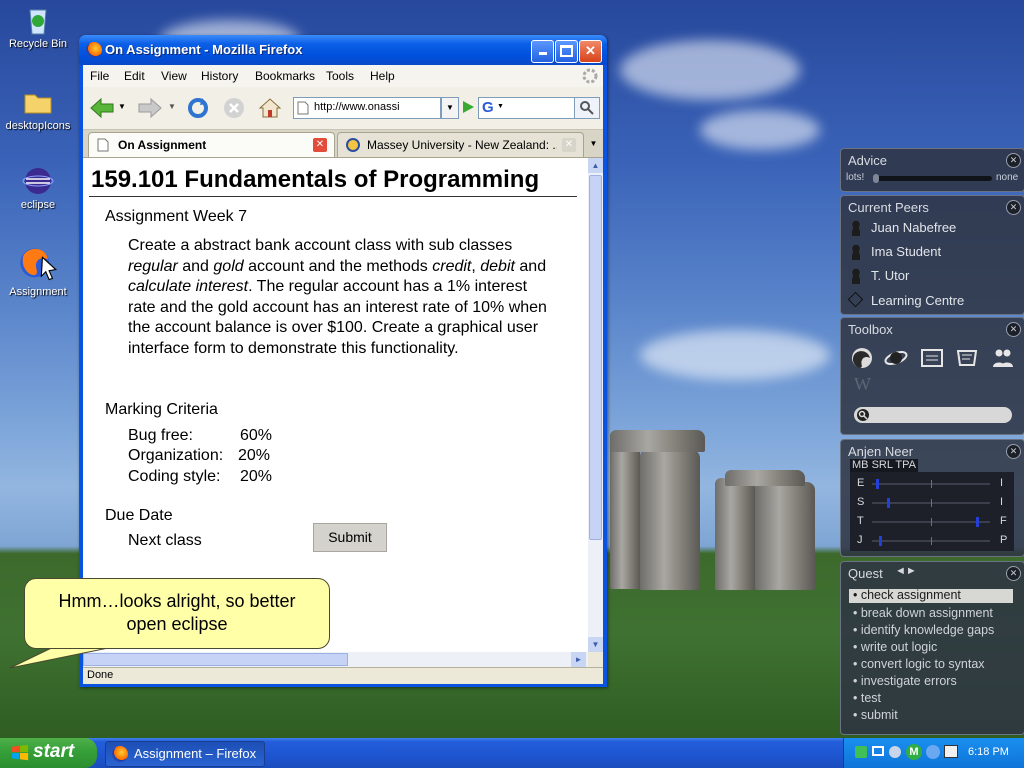  Describe the element at coordinates (875, 715) in the screenshot. I see `quest-item: • submit` at that location.